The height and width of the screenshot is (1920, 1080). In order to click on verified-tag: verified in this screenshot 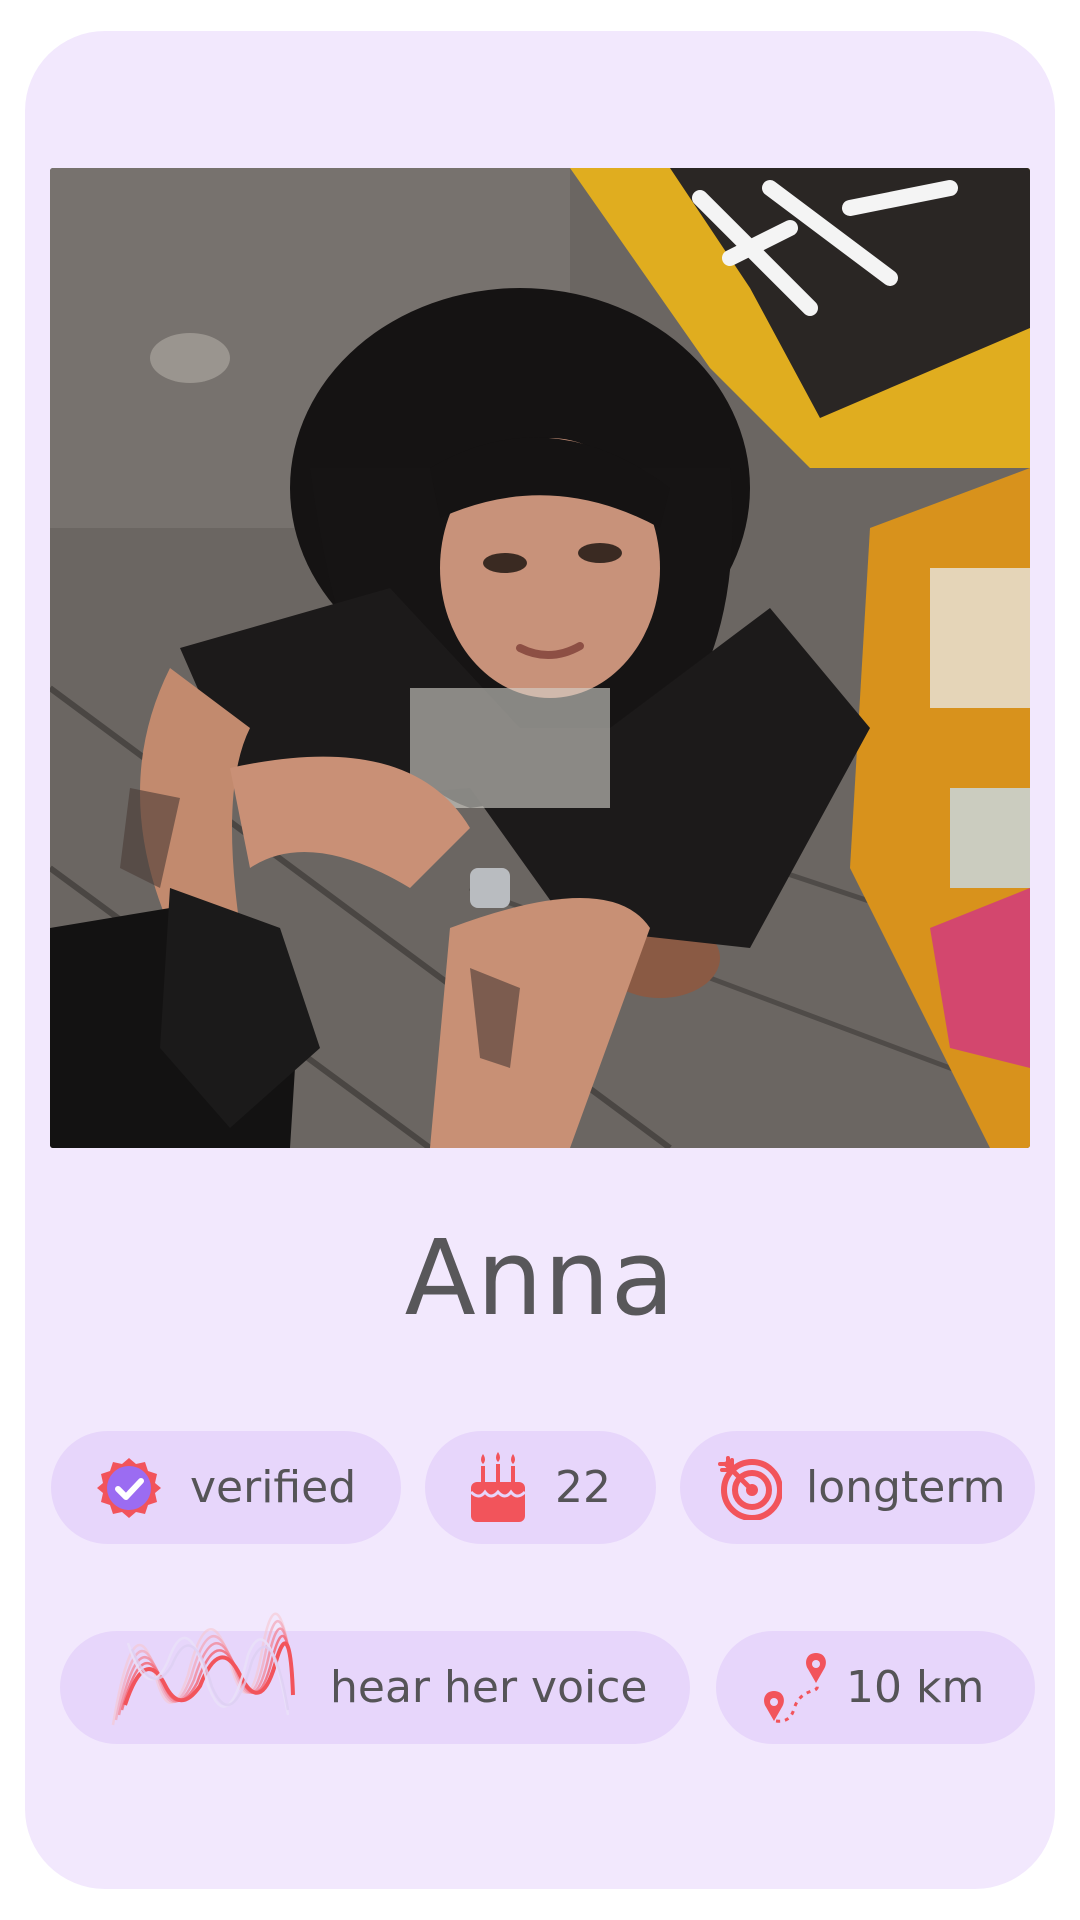, I will do `click(226, 1487)`.